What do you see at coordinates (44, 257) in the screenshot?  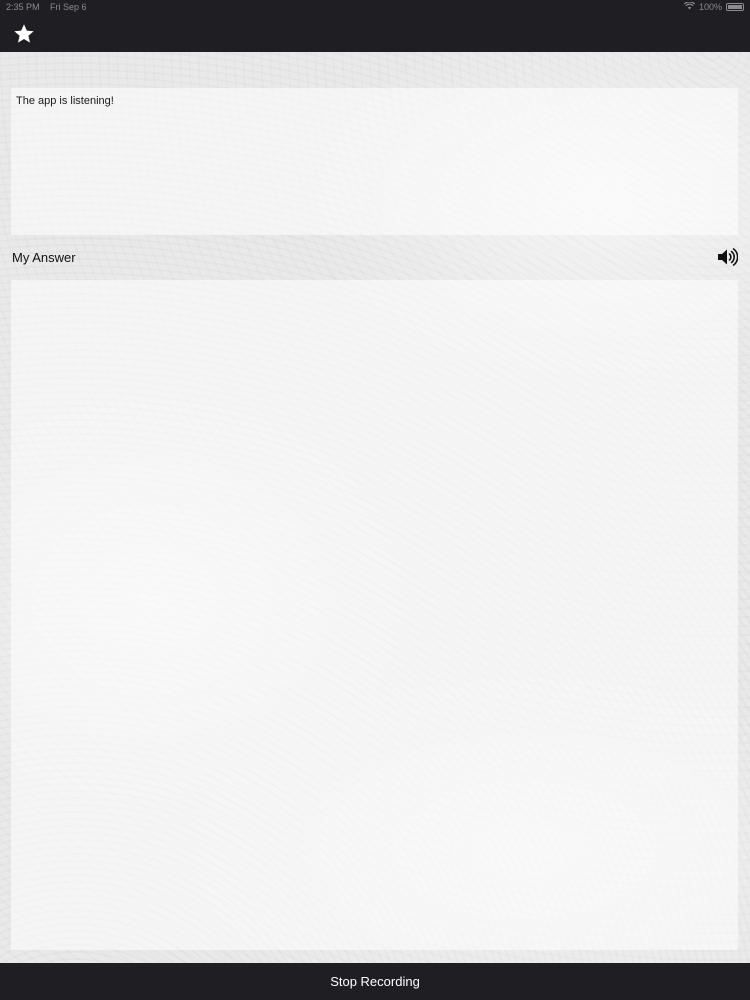 I see `answer-label: My Answer` at bounding box center [44, 257].